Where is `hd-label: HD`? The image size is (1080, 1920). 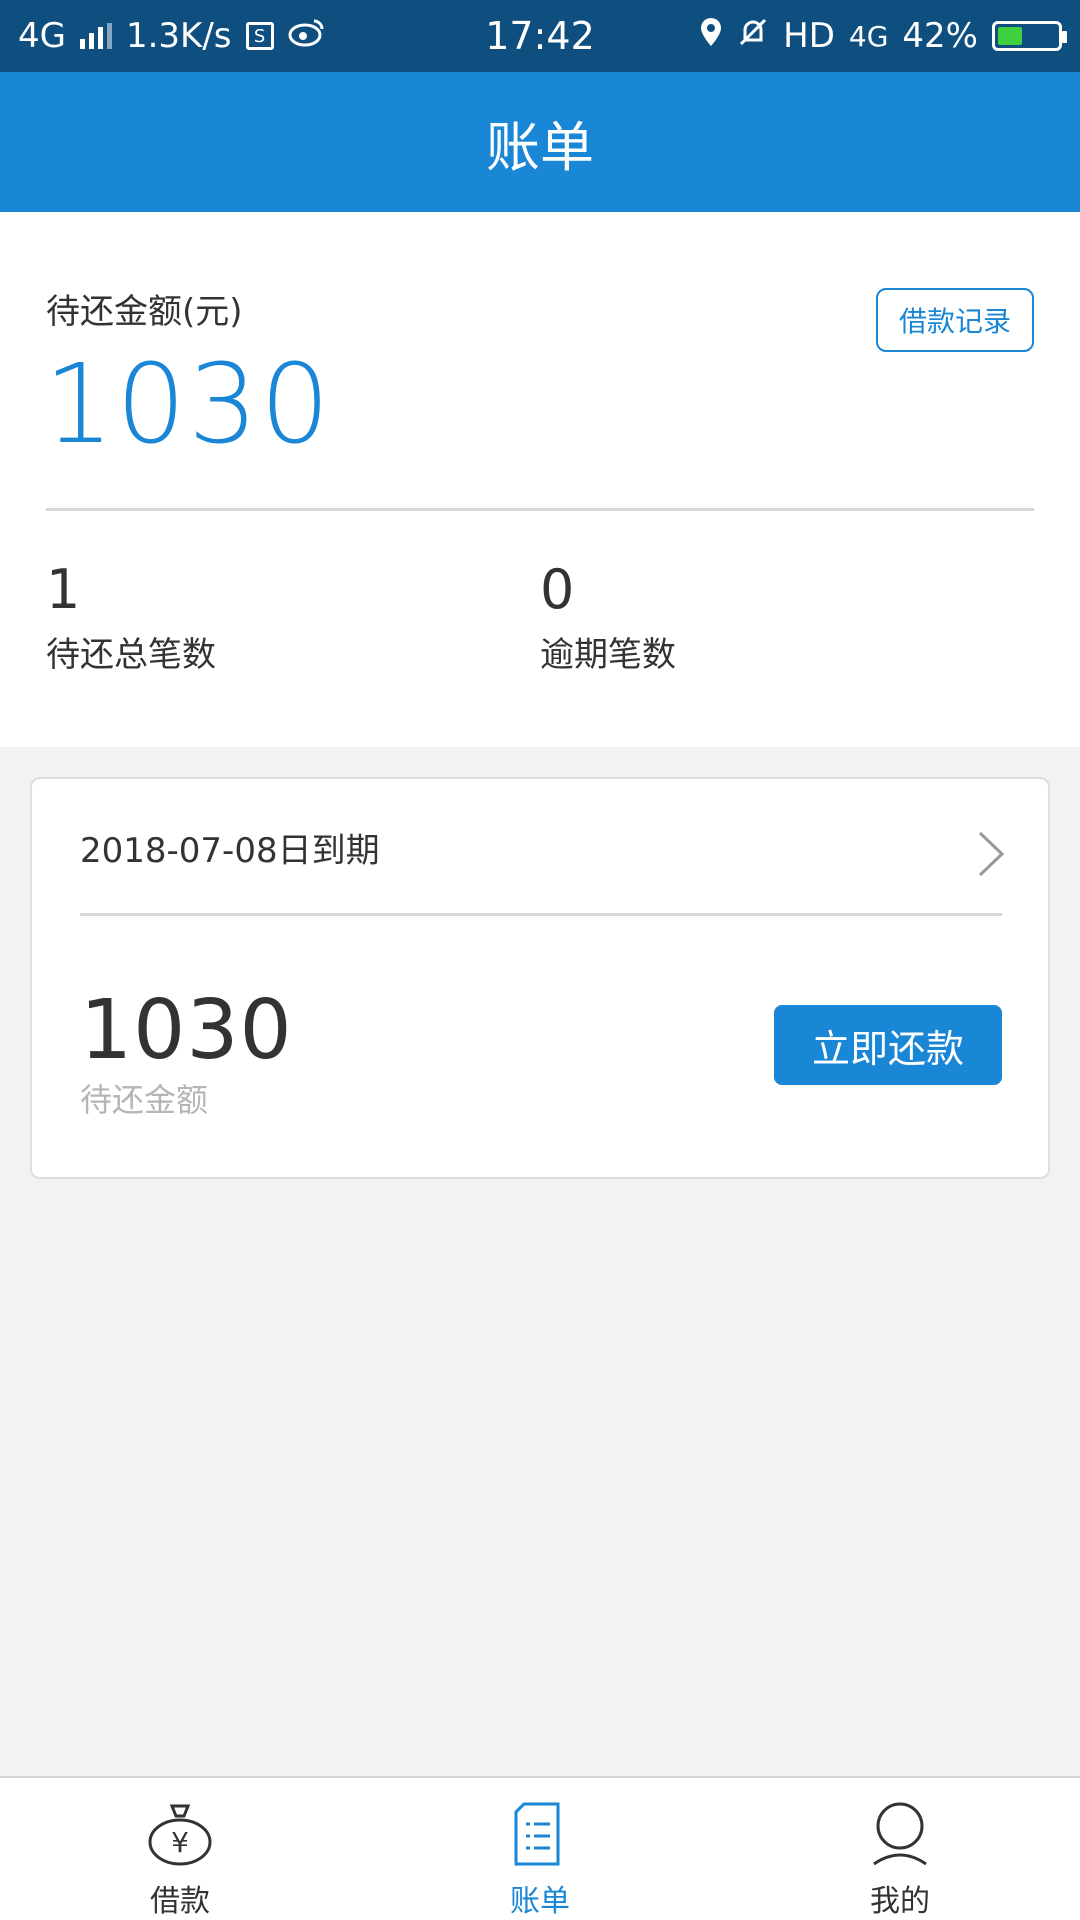
hd-label: HD is located at coordinates (809, 36).